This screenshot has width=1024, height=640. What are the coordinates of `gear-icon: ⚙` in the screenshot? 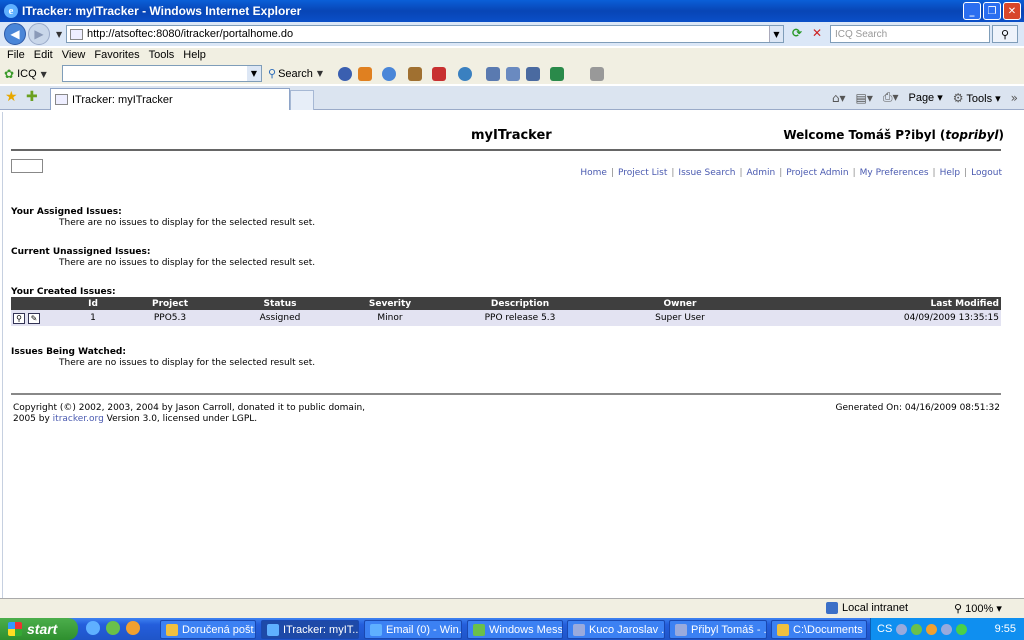 It's located at (958, 97).